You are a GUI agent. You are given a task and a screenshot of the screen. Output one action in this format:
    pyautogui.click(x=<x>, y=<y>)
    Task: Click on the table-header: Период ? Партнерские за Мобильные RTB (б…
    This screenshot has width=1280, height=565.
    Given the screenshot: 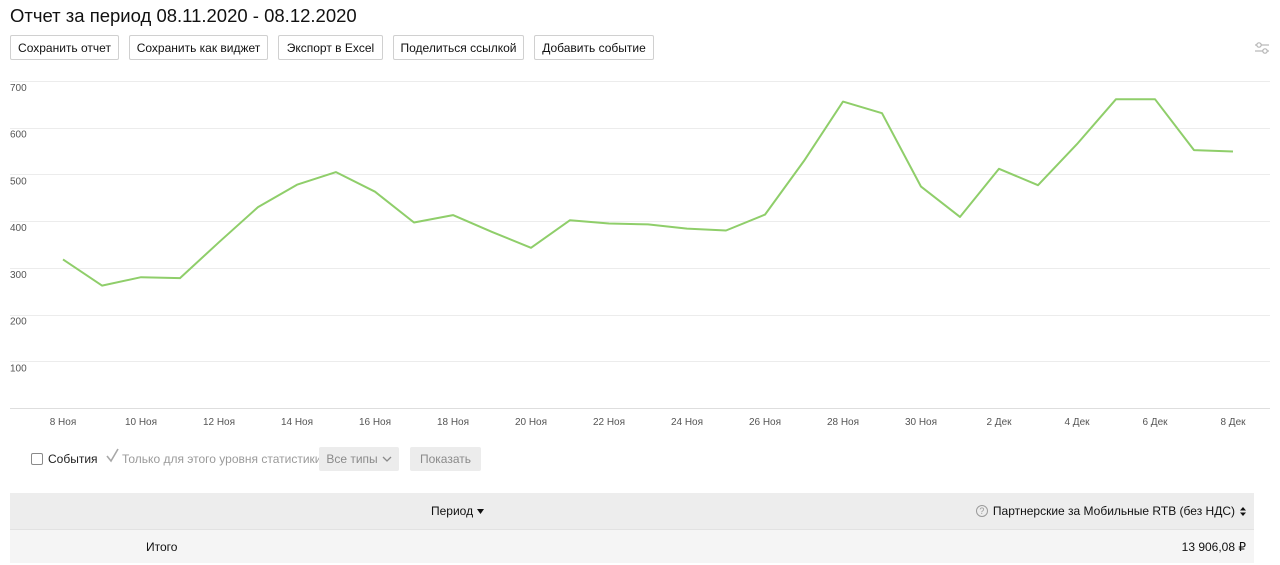 What is the action you would take?
    pyautogui.click(x=632, y=511)
    